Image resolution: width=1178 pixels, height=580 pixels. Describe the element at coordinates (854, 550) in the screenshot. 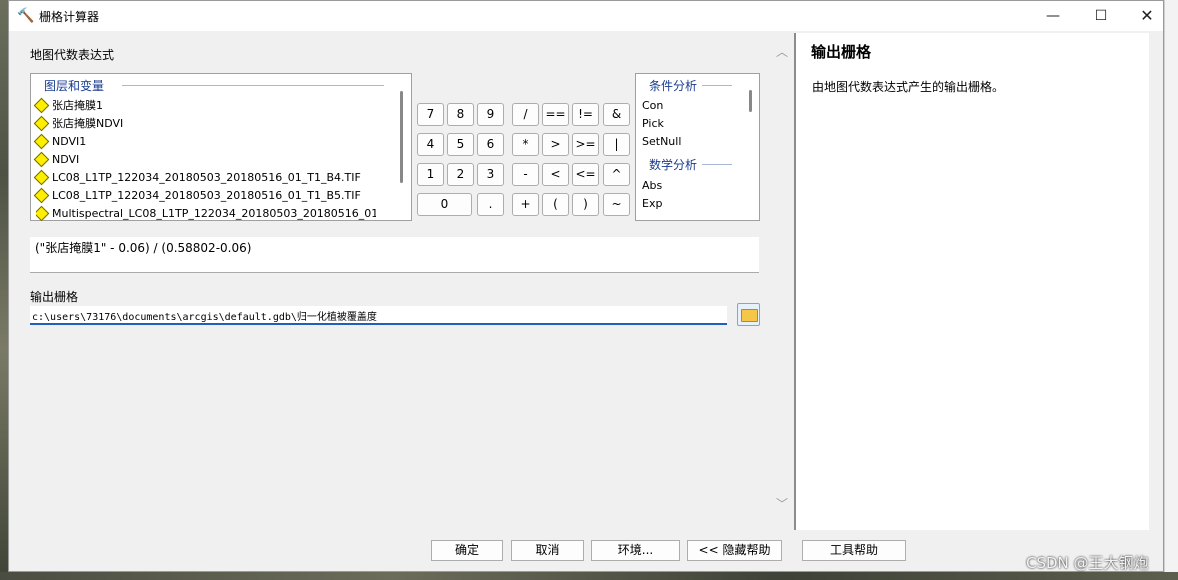

I see `tool-help-button: 工具帮助` at that location.